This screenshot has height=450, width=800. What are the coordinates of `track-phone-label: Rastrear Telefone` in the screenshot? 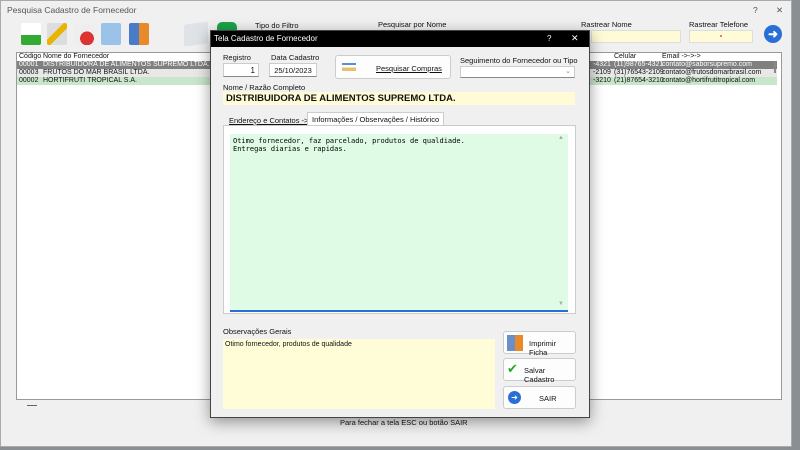 It's located at (719, 24).